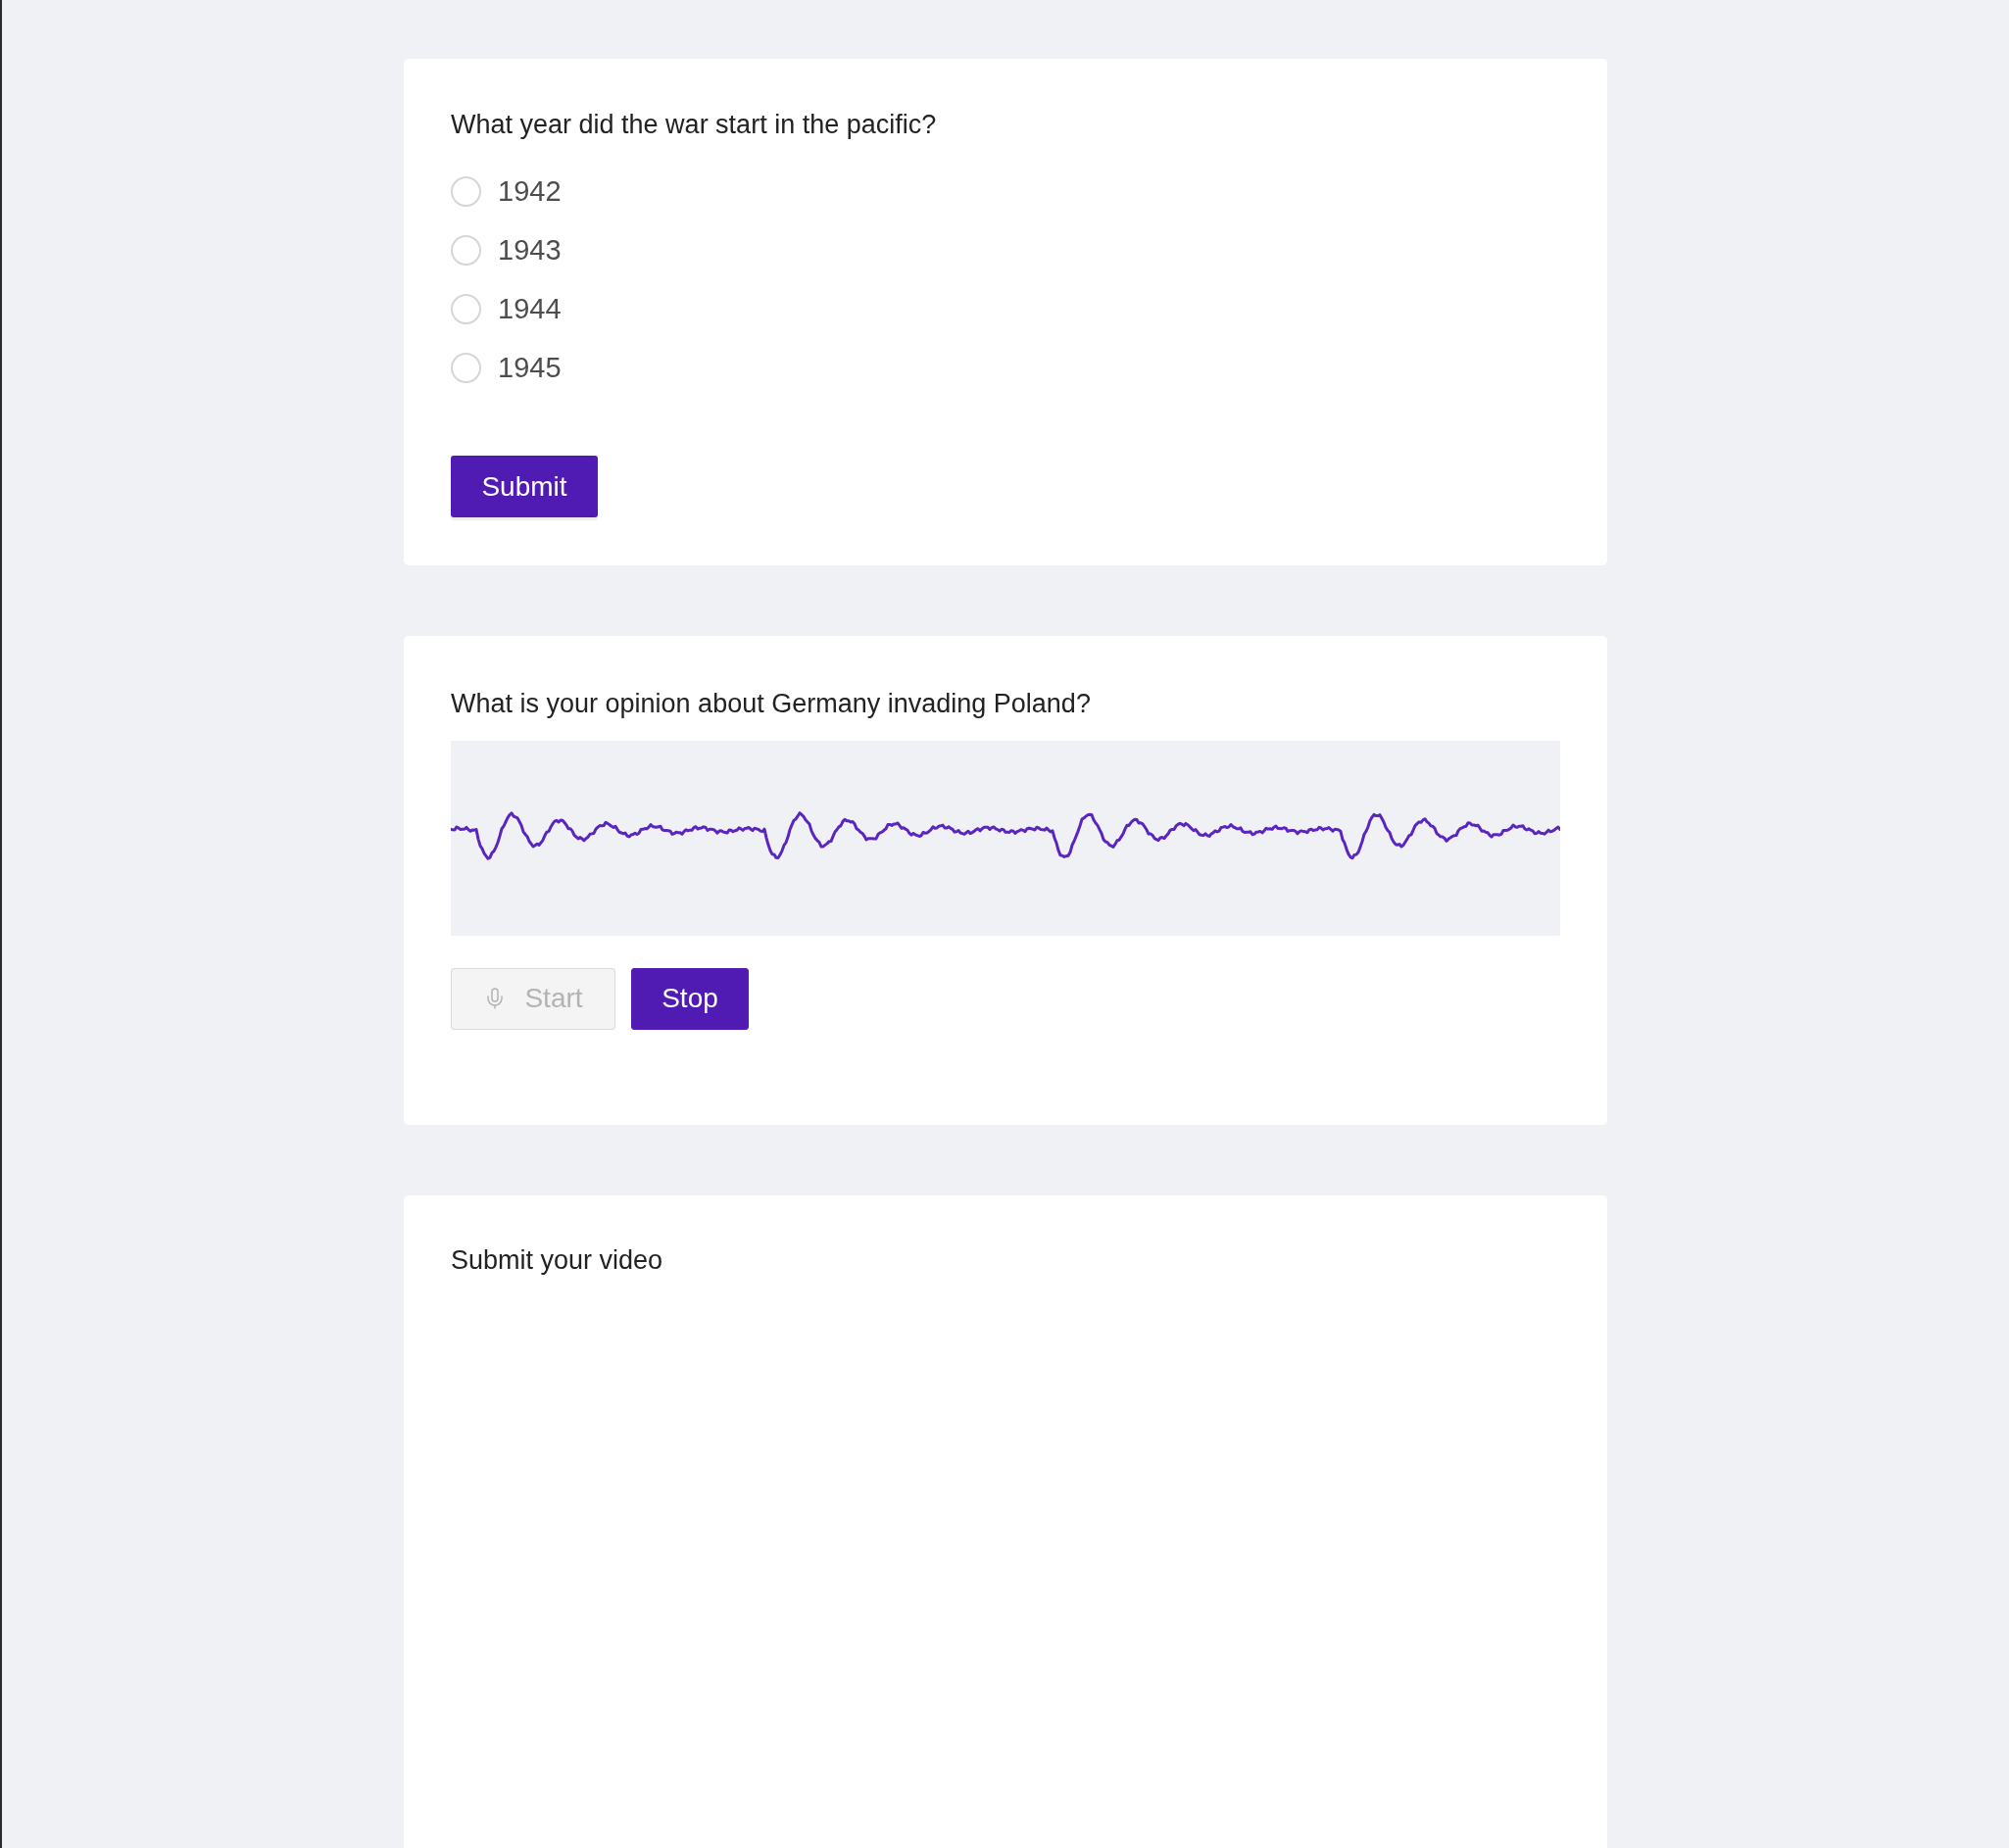 The width and height of the screenshot is (2009, 1848). I want to click on question-text: Submit your video, so click(557, 1260).